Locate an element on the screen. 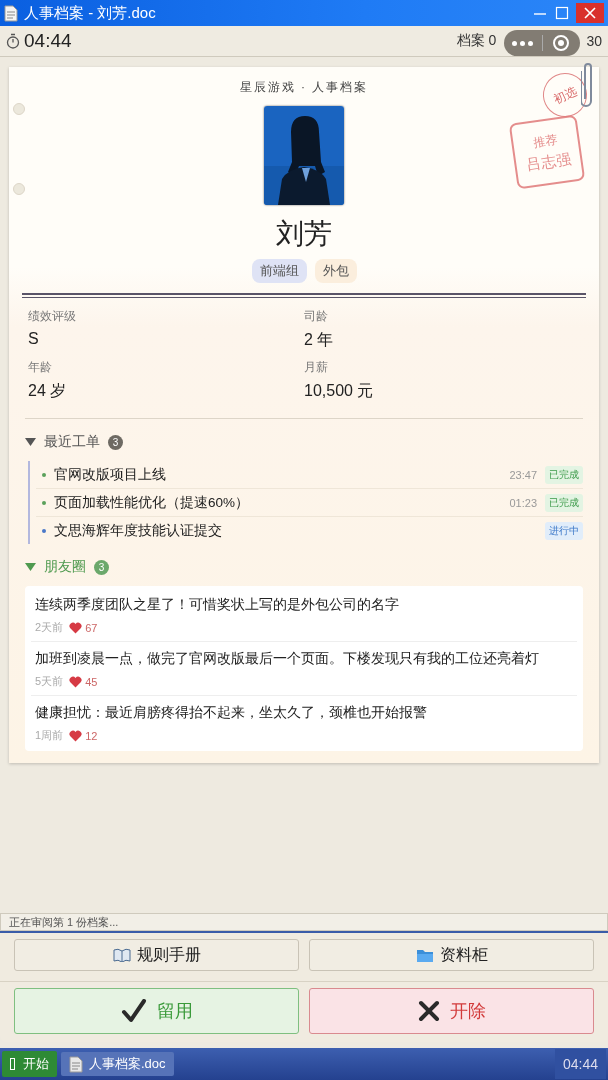  work-order-title: 页面加载性能优化（提速60%） is located at coordinates (152, 502).